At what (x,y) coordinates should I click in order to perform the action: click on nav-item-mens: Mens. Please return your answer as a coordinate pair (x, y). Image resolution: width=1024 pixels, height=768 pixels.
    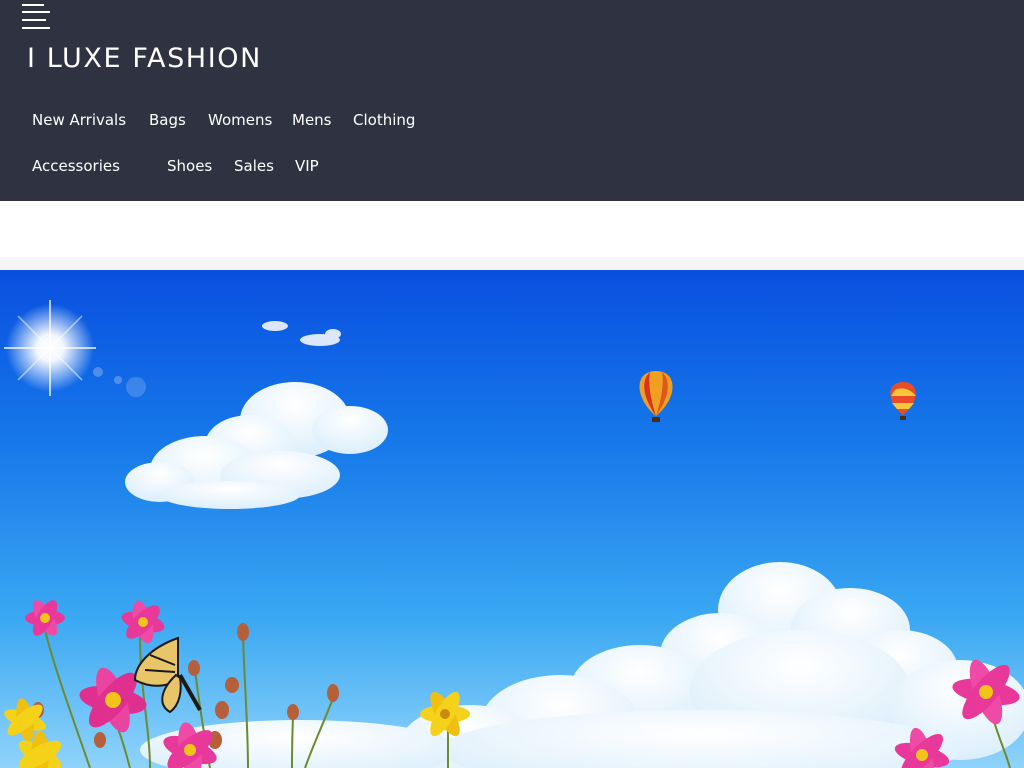
    Looking at the image, I should click on (312, 120).